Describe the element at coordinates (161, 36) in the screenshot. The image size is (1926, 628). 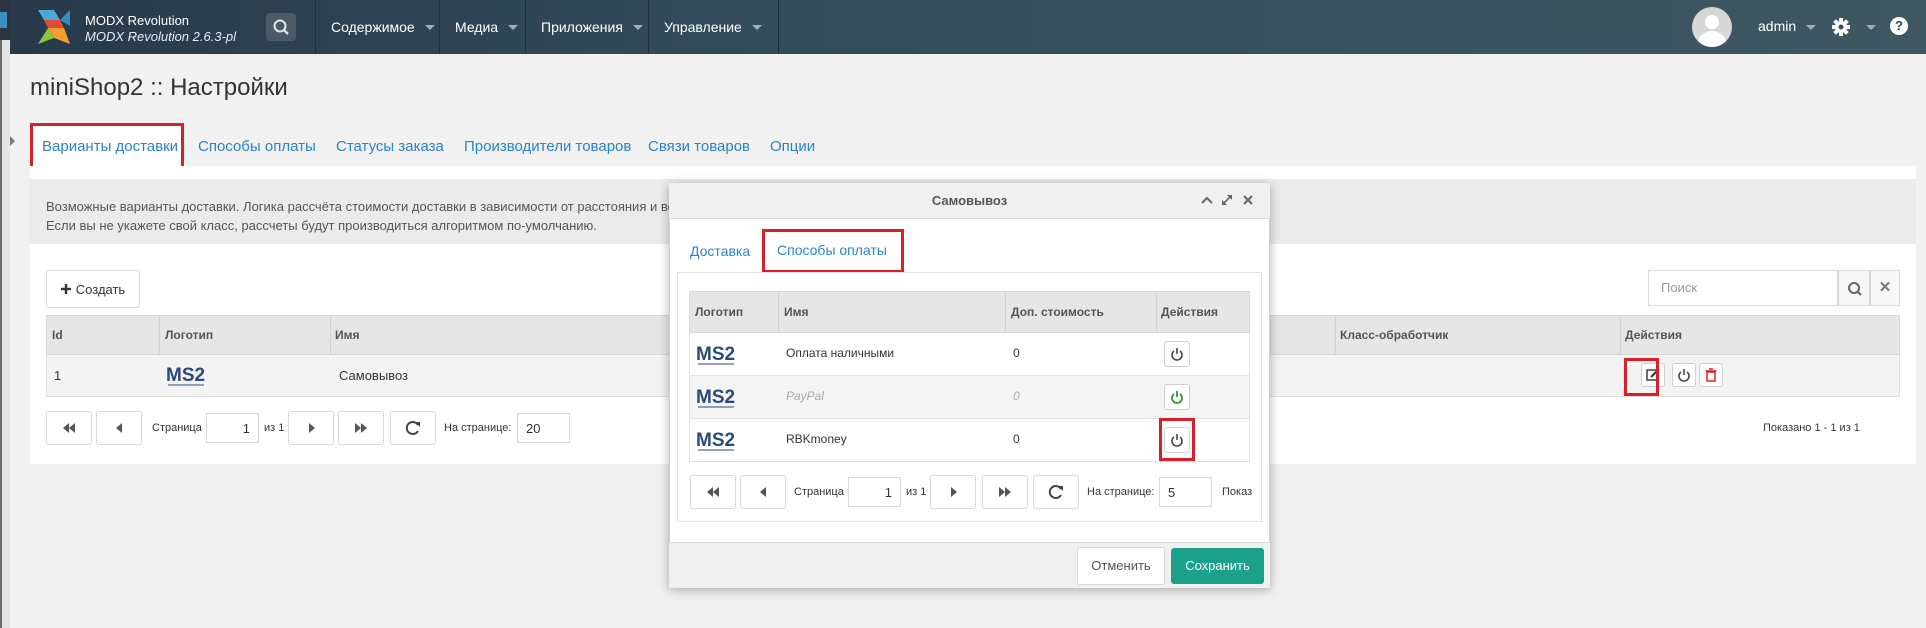
I see `brand-version: MODX Revolution 2.6.3-pl` at that location.